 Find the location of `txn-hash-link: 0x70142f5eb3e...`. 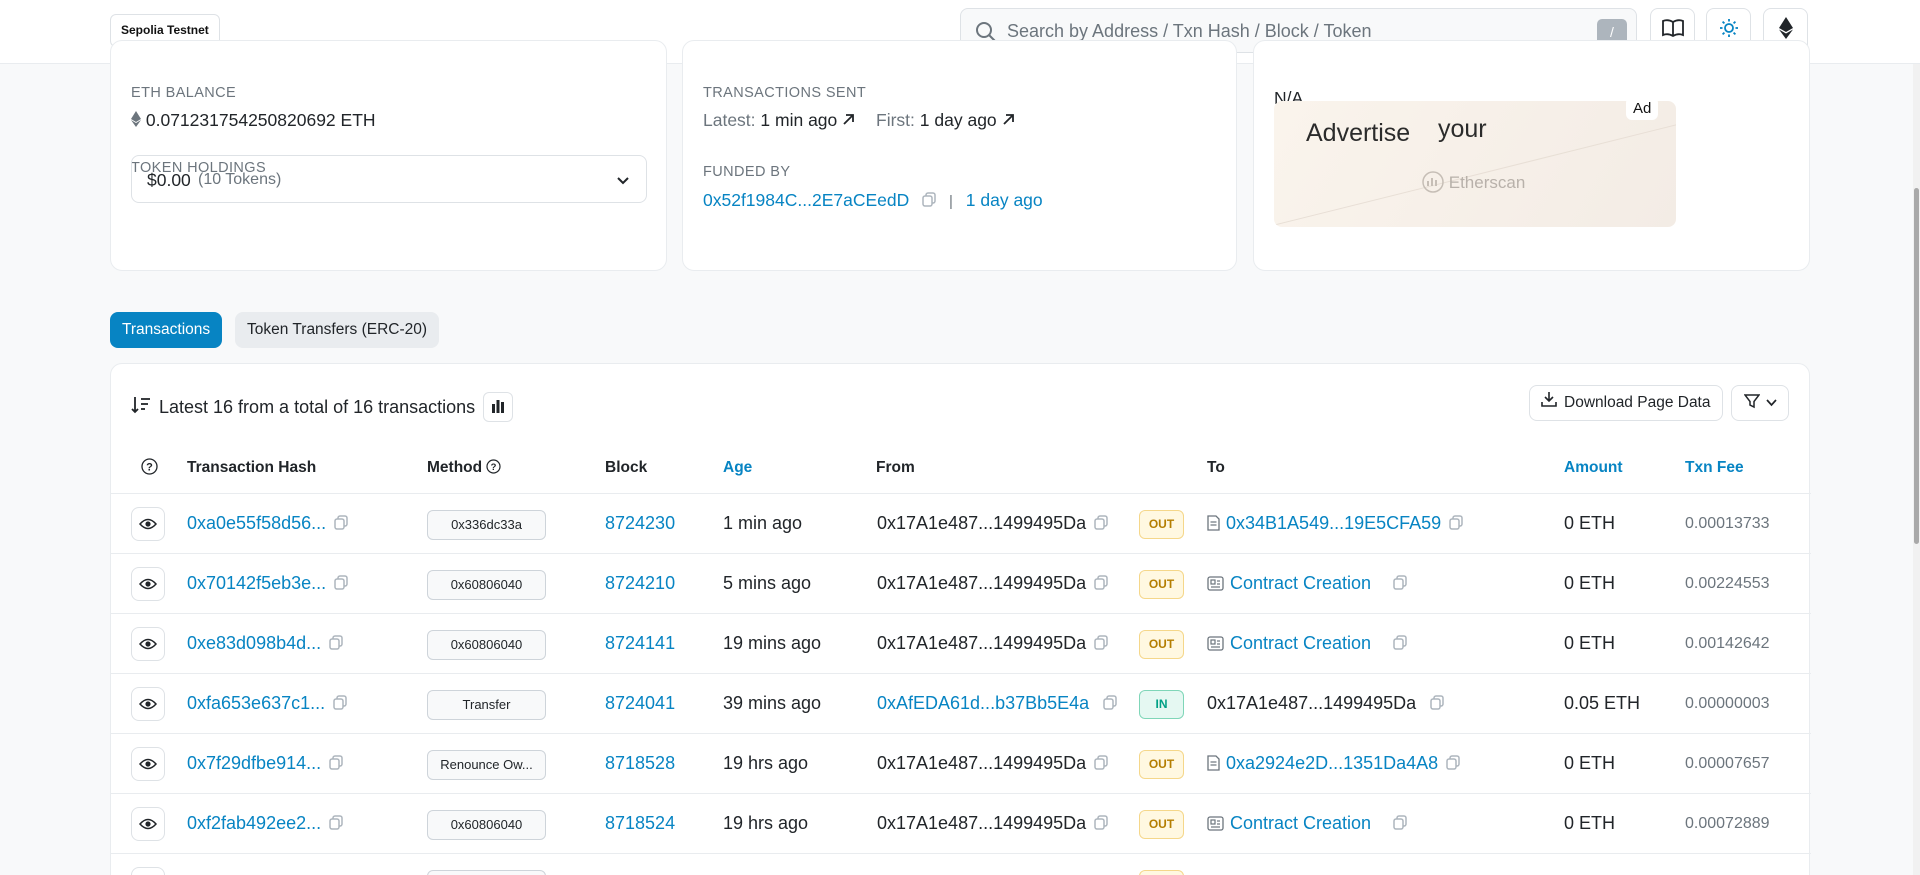

txn-hash-link: 0x70142f5eb3e... is located at coordinates (256, 583).